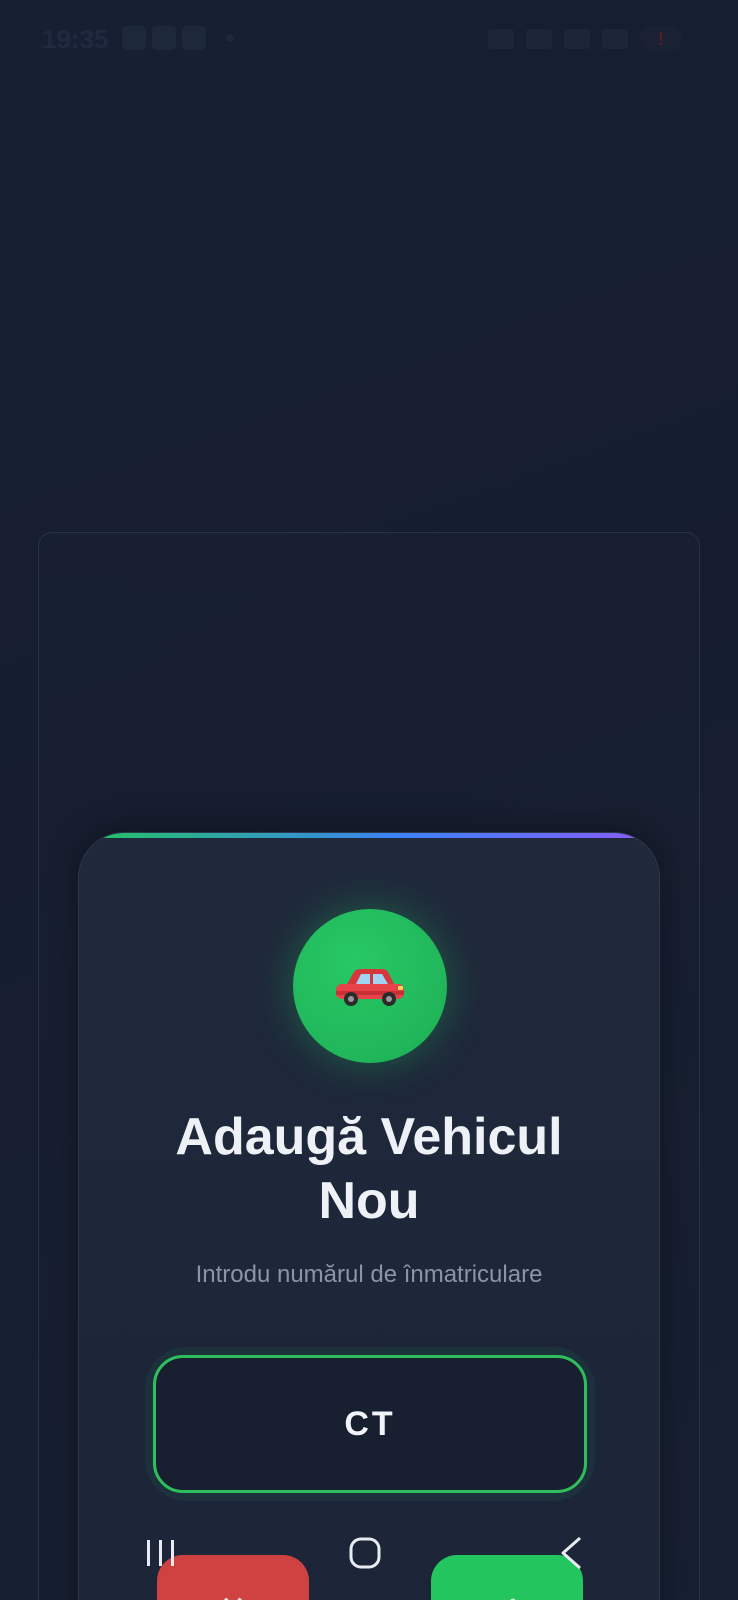 This screenshot has width=738, height=1600. Describe the element at coordinates (571, 1553) in the screenshot. I see `back-icon` at that location.